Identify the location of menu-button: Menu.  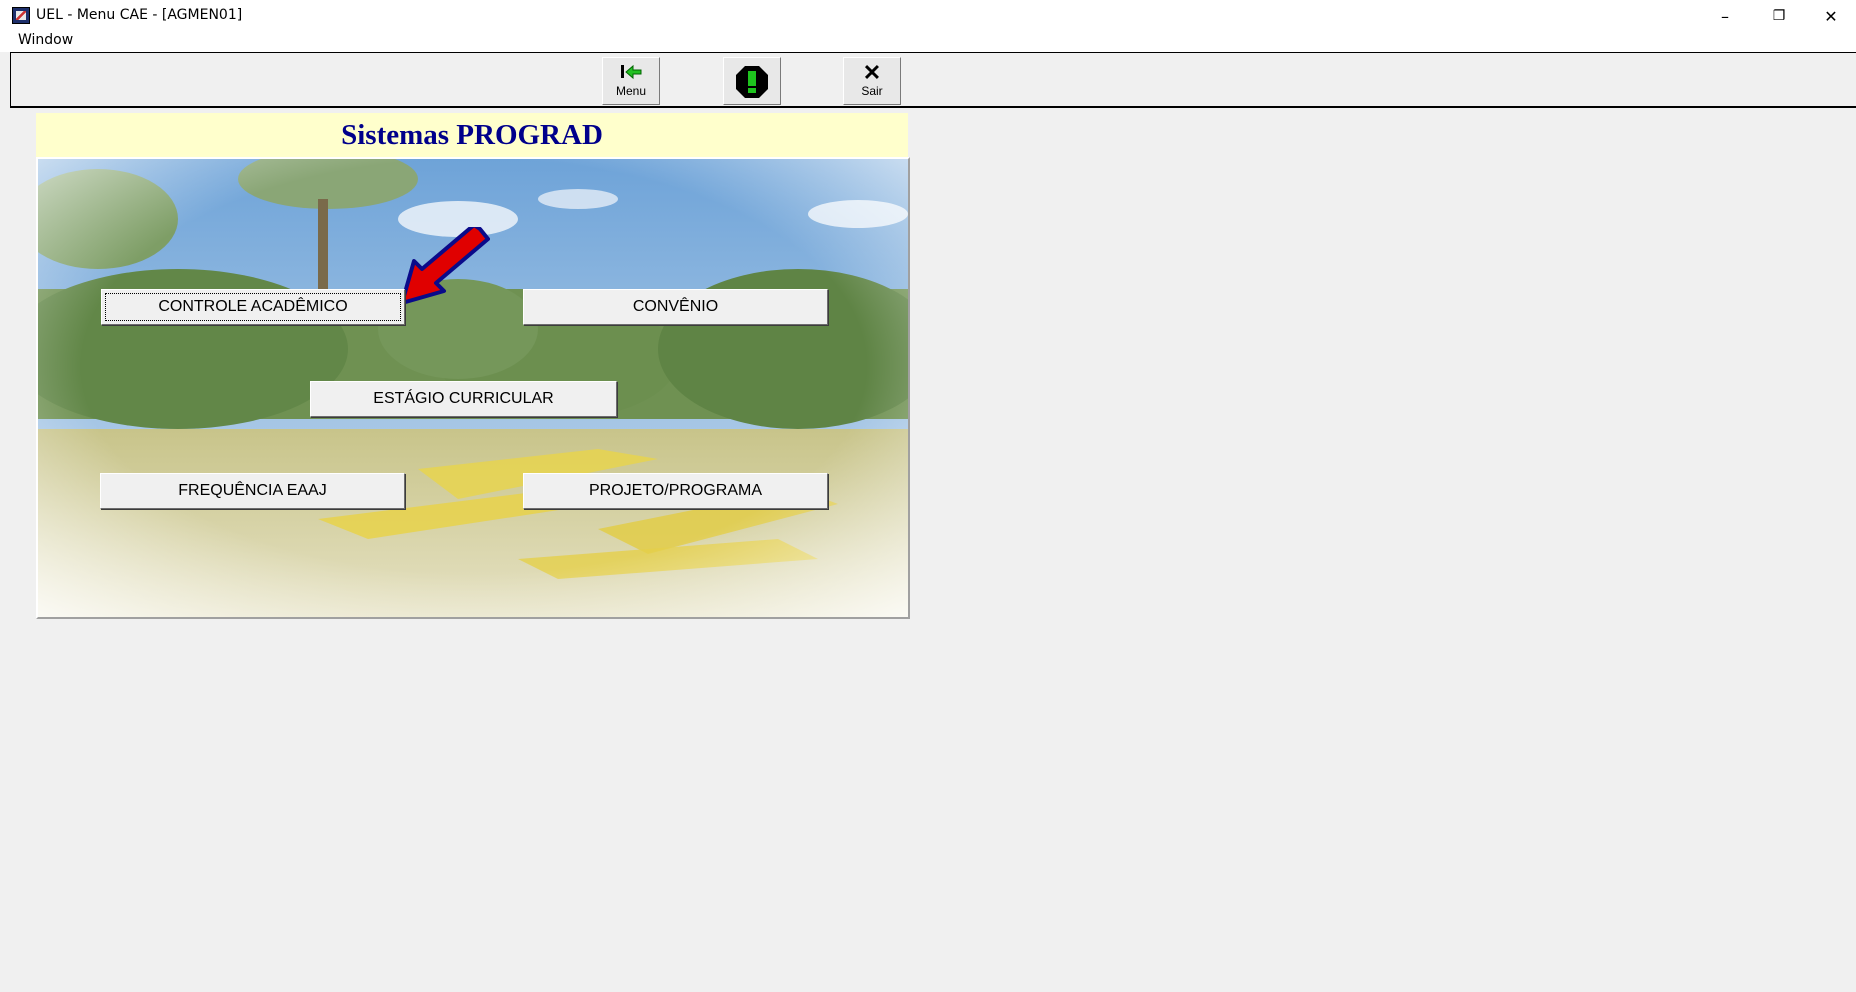
(631, 81).